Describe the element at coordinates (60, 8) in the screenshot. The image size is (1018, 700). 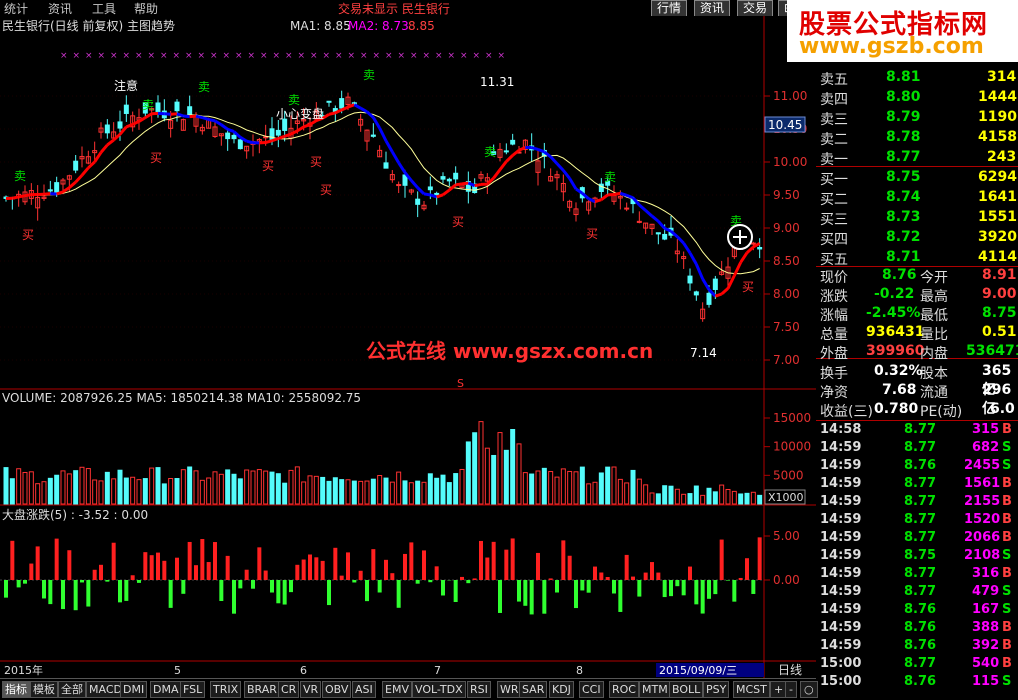
I see `menu-item-info: 资讯` at that location.